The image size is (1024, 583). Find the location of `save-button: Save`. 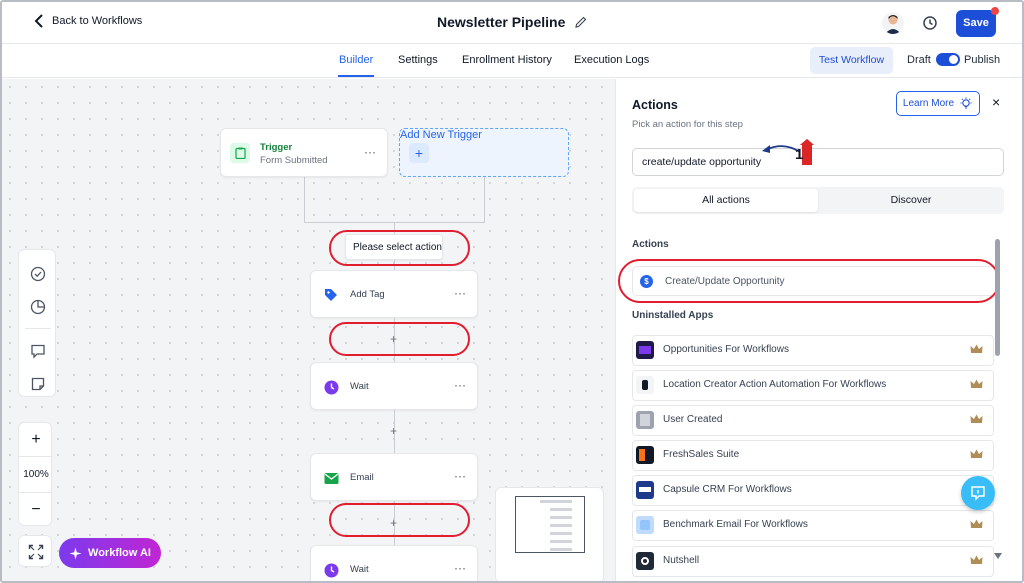

save-button: Save is located at coordinates (976, 23).